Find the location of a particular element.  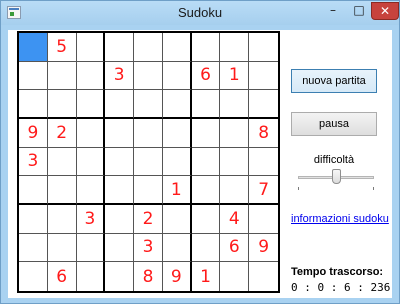

sudoku-cell: 7 is located at coordinates (263, 190).